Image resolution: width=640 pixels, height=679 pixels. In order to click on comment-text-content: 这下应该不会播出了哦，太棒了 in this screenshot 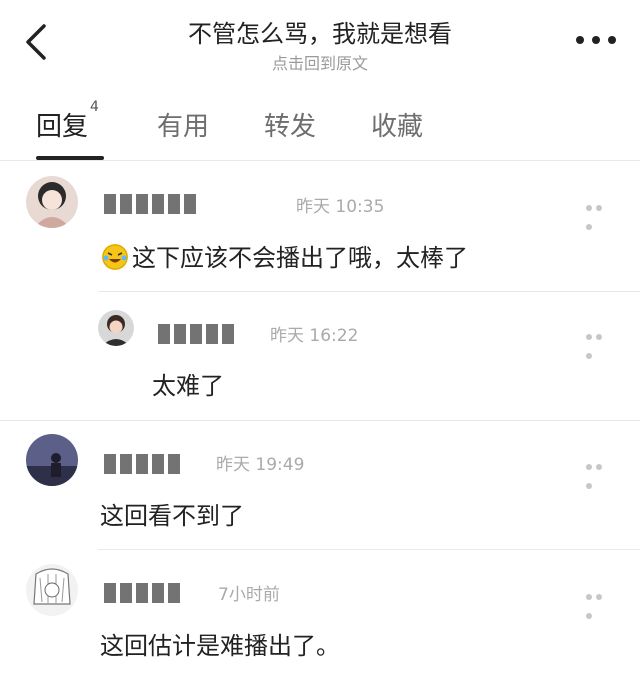, I will do `click(300, 258)`.